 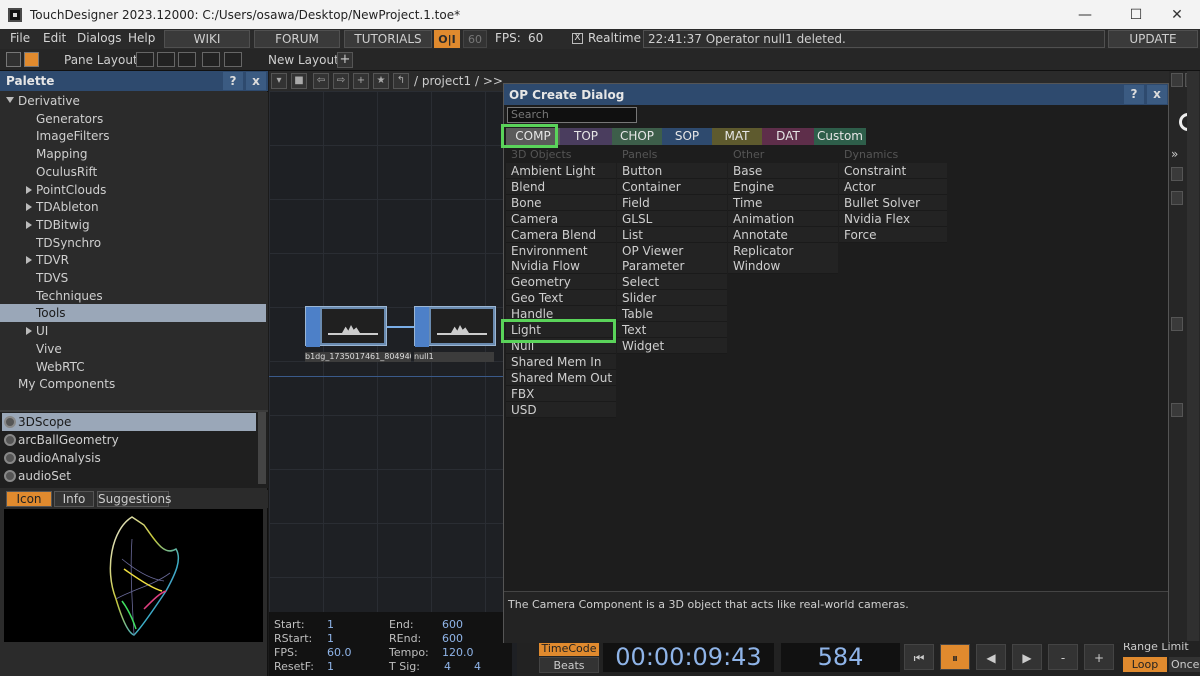 What do you see at coordinates (672, 314) in the screenshot?
I see `op-item-table: Table` at bounding box center [672, 314].